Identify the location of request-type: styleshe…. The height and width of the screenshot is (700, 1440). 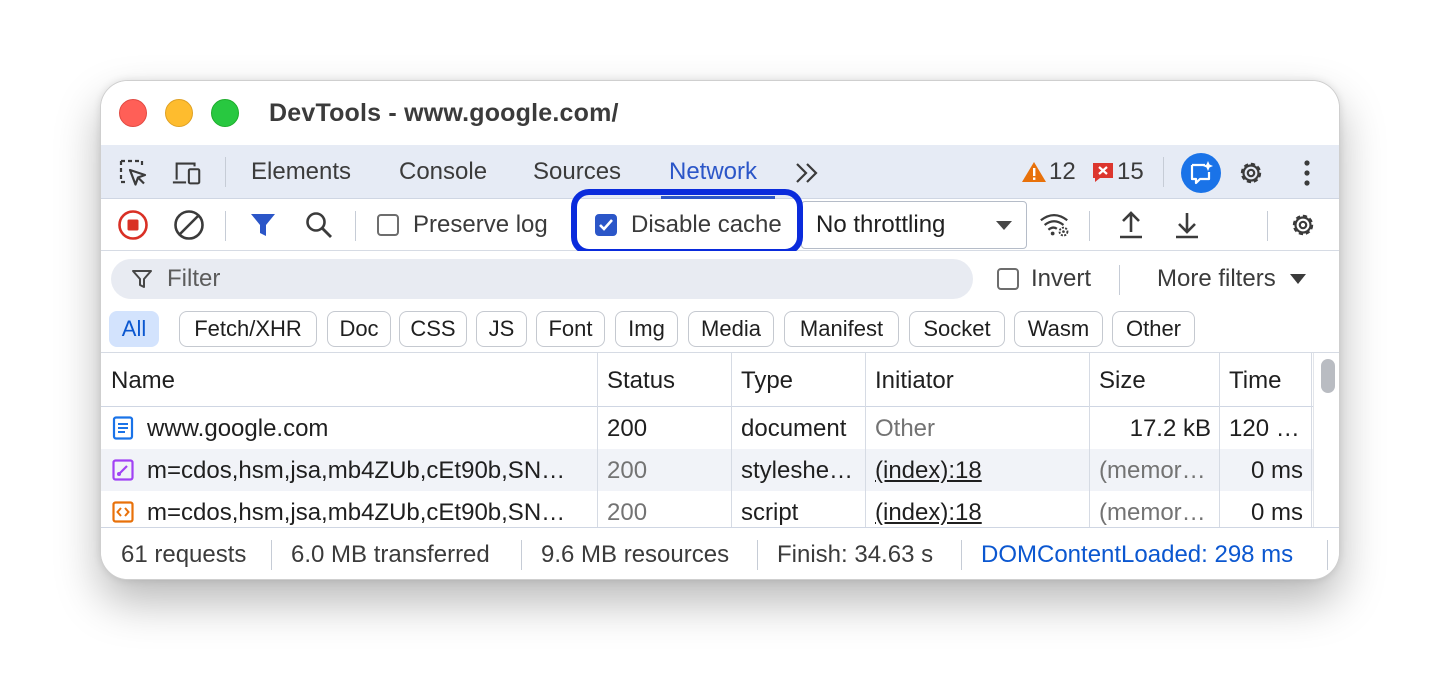
(797, 470).